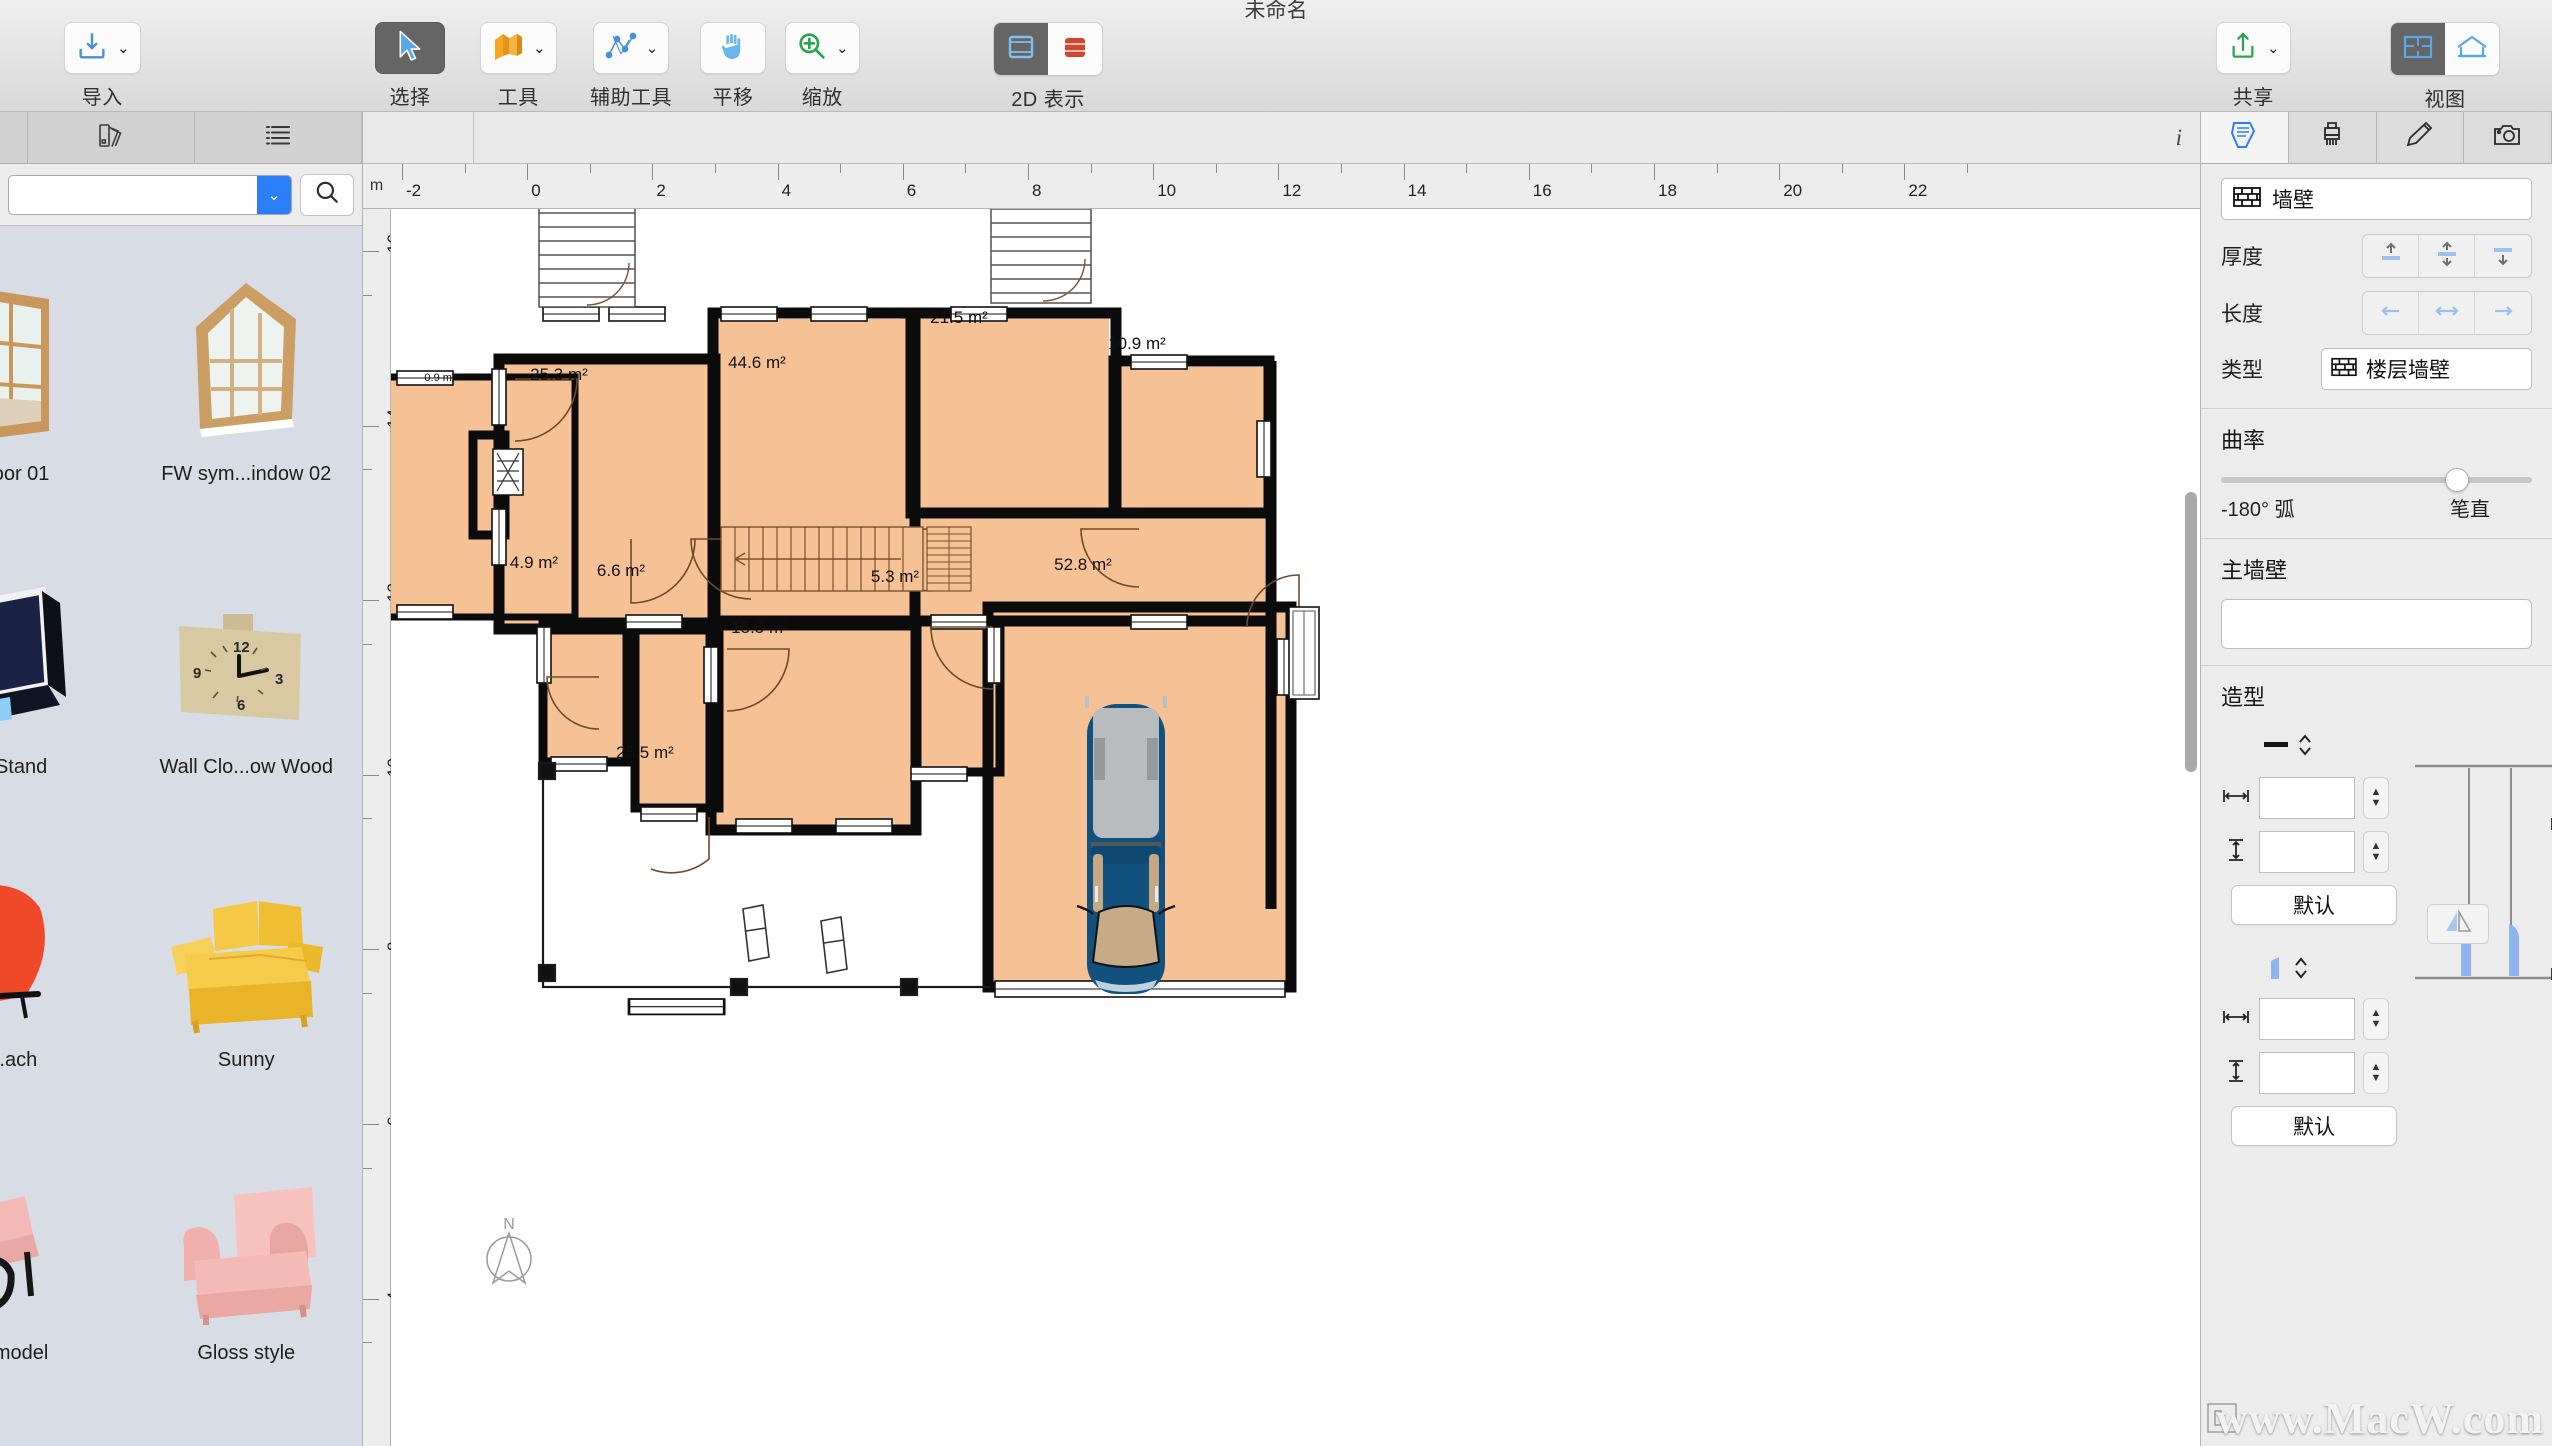 The image size is (2552, 1446). What do you see at coordinates (631, 48) in the screenshot?
I see `aux-tool-button: ⌄` at bounding box center [631, 48].